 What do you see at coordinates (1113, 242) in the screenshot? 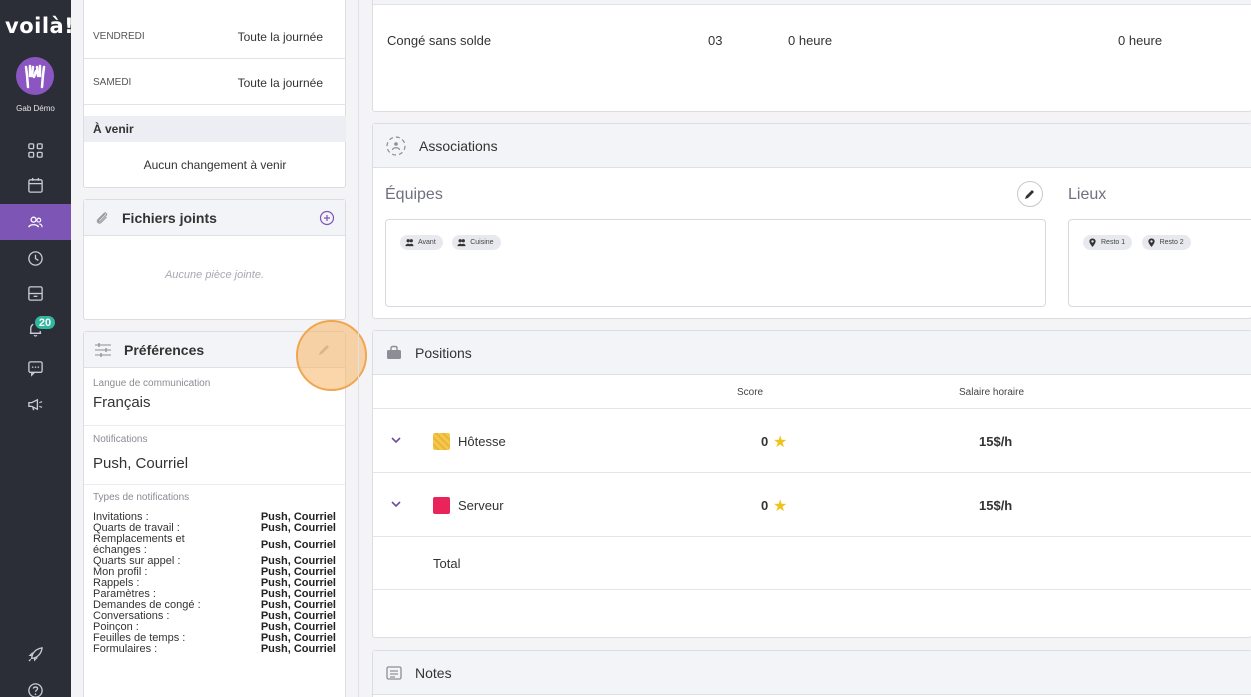
I see `place-name: Resto 1` at bounding box center [1113, 242].